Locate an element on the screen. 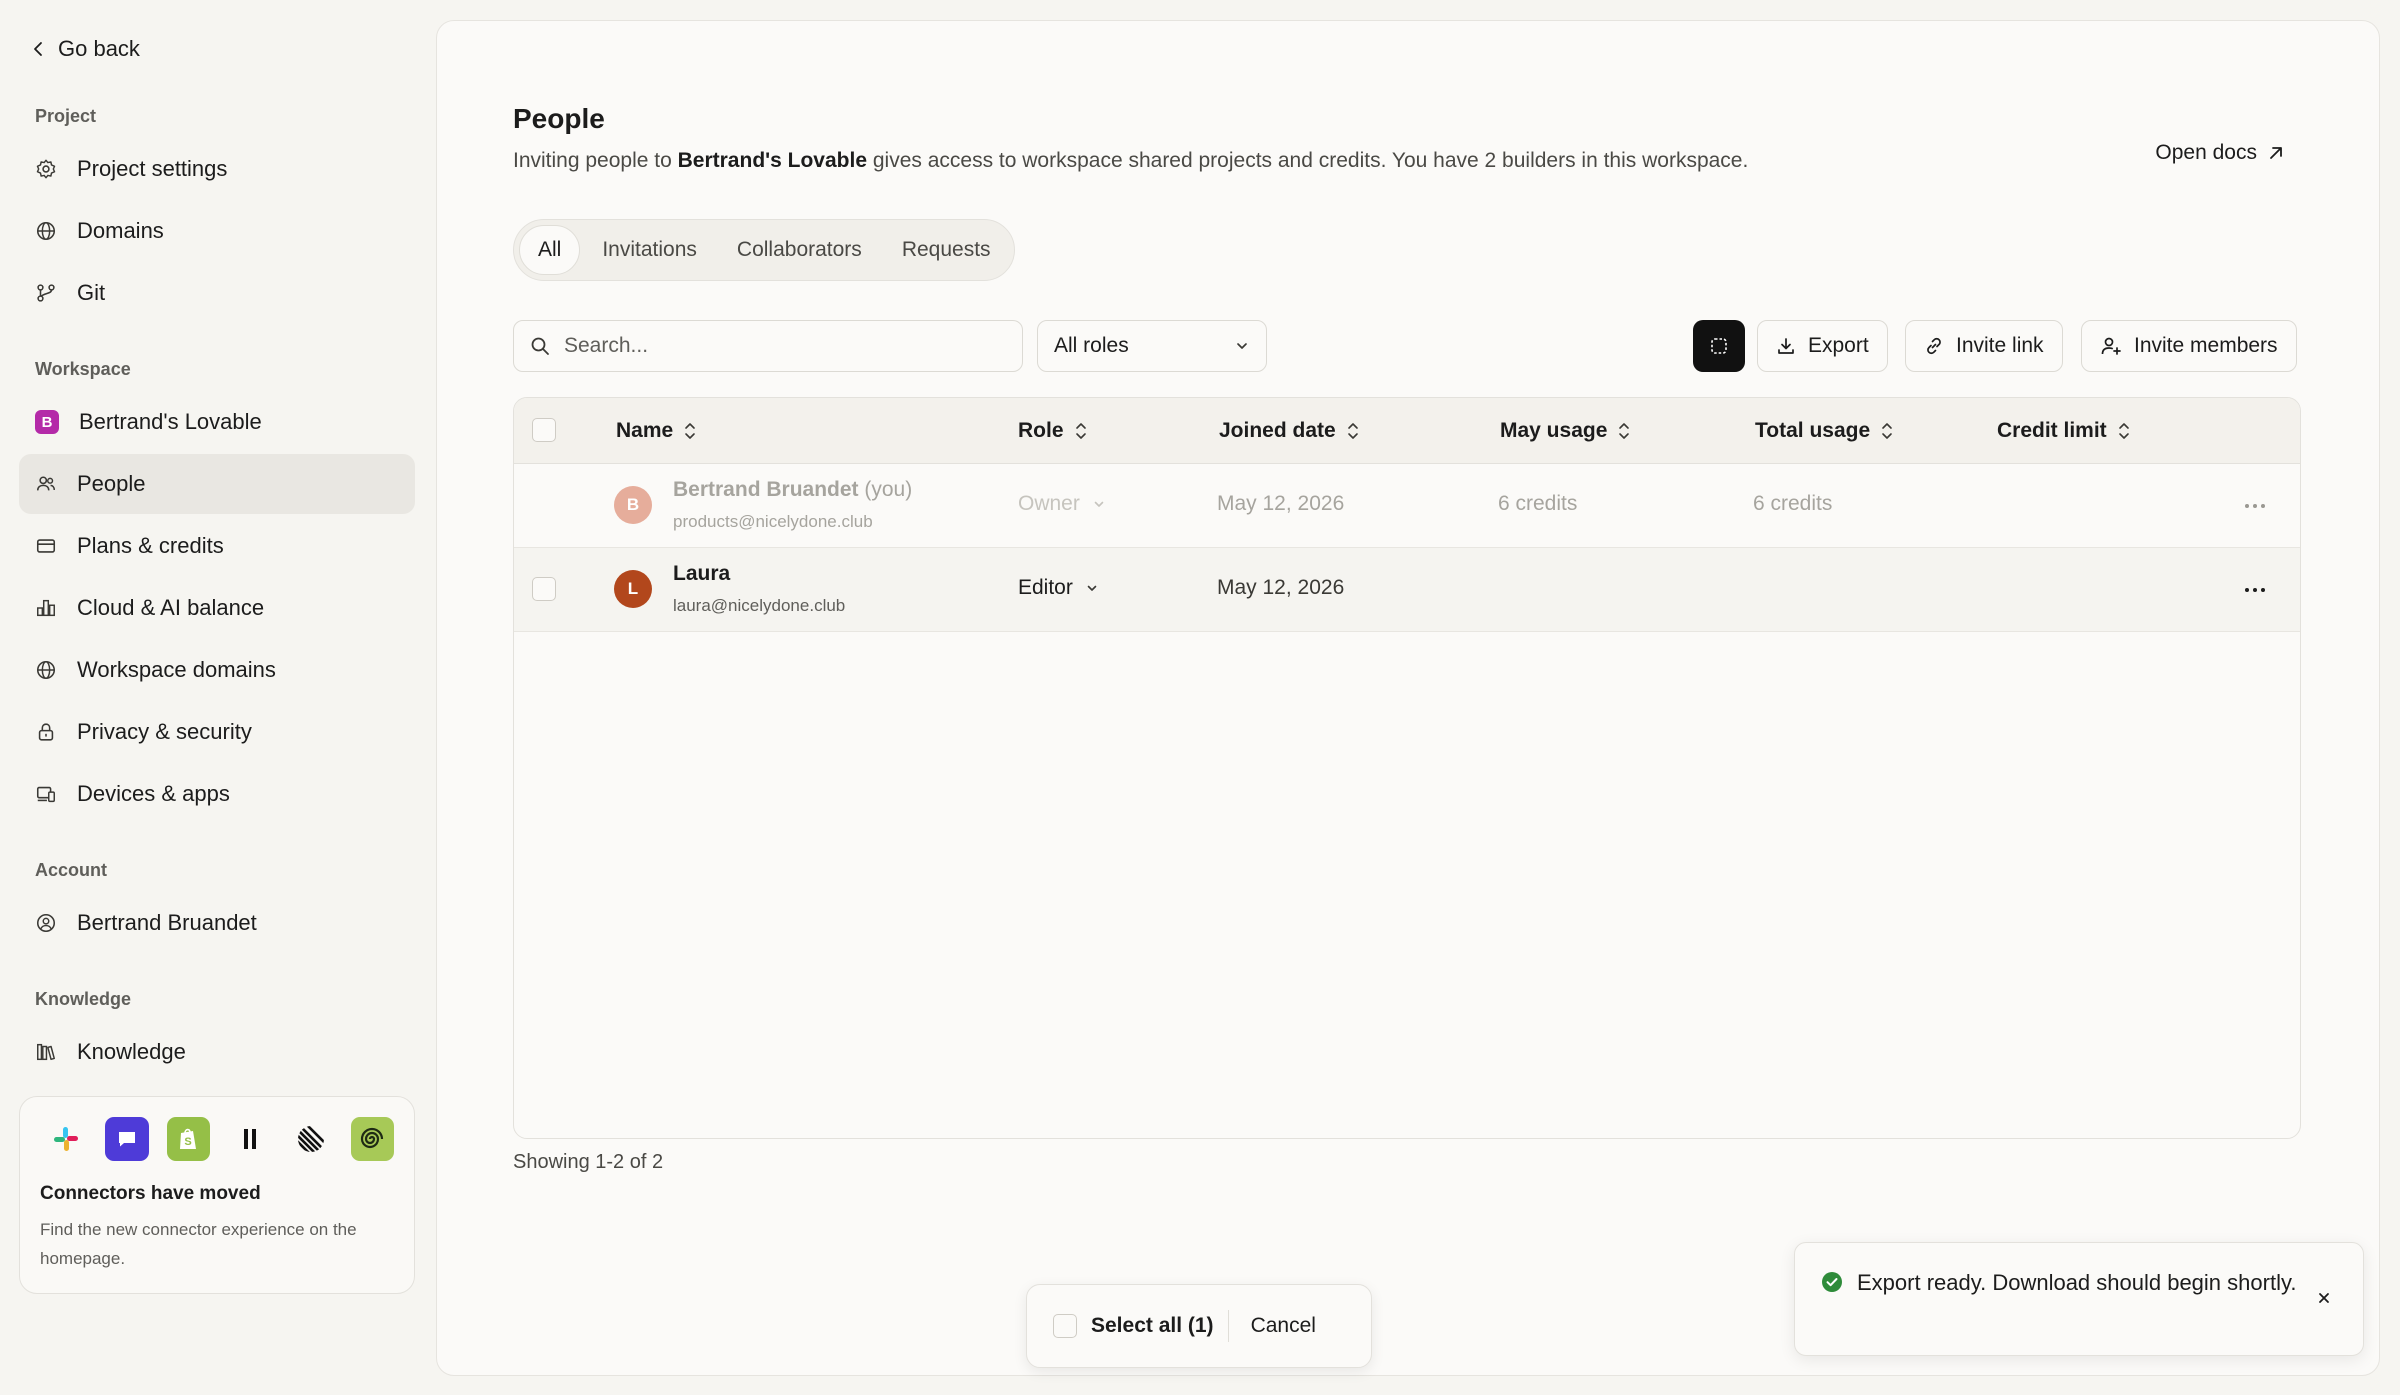 The image size is (2400, 1395). divider is located at coordinates (1228, 1326).